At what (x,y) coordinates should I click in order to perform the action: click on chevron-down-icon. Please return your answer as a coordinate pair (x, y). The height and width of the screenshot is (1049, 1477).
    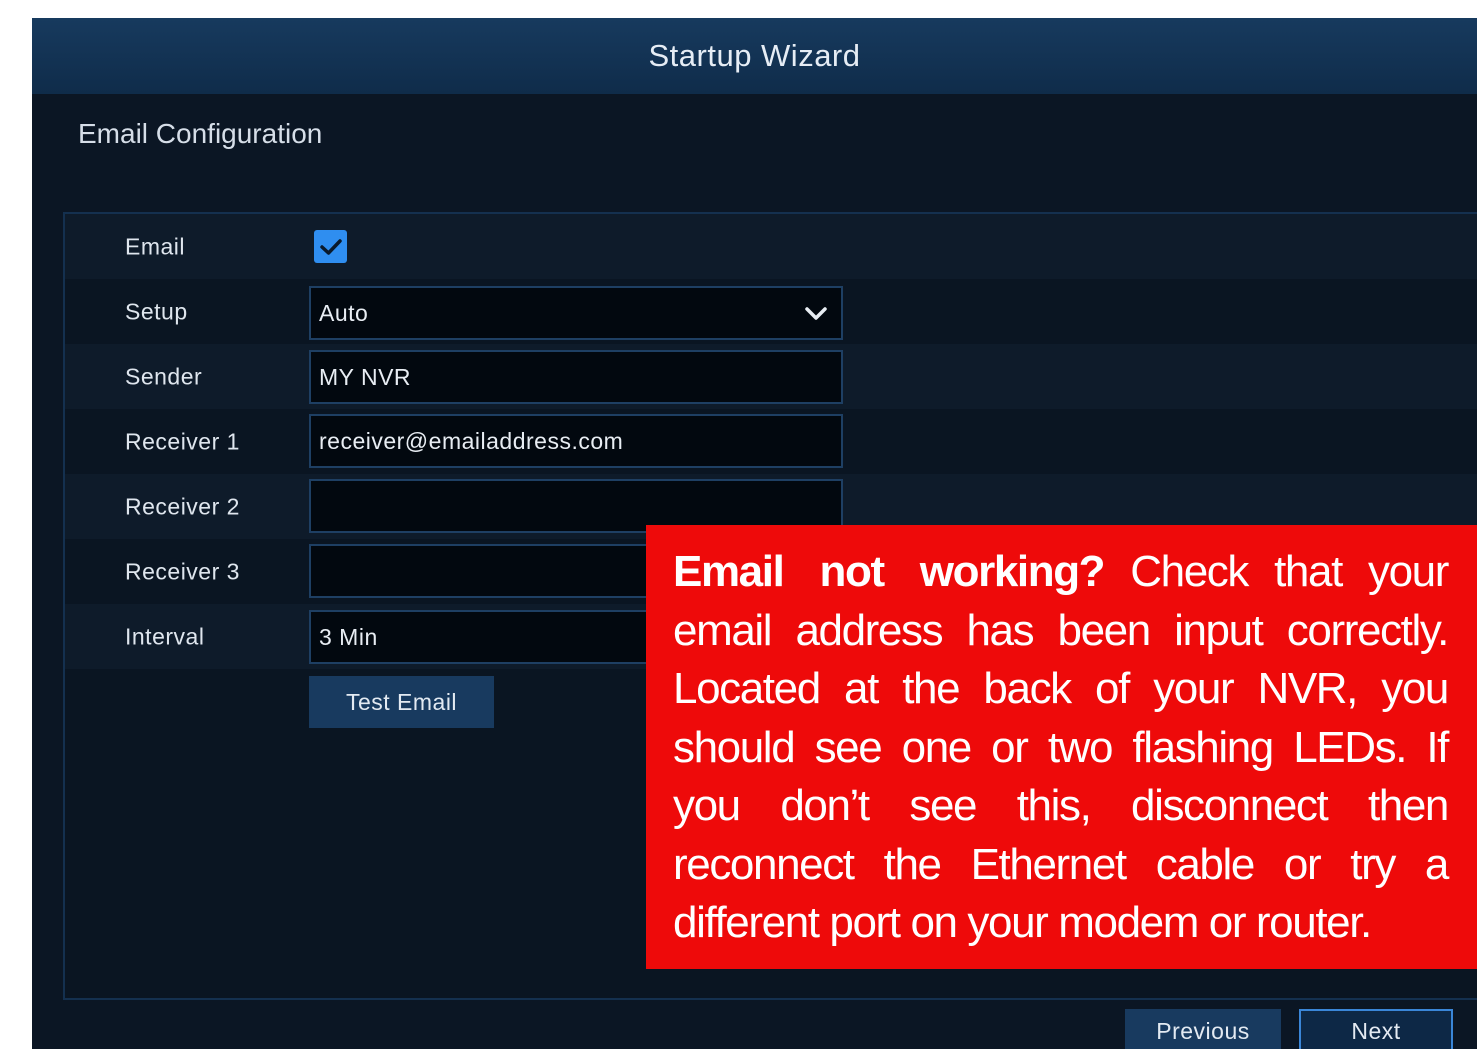
    Looking at the image, I should click on (816, 313).